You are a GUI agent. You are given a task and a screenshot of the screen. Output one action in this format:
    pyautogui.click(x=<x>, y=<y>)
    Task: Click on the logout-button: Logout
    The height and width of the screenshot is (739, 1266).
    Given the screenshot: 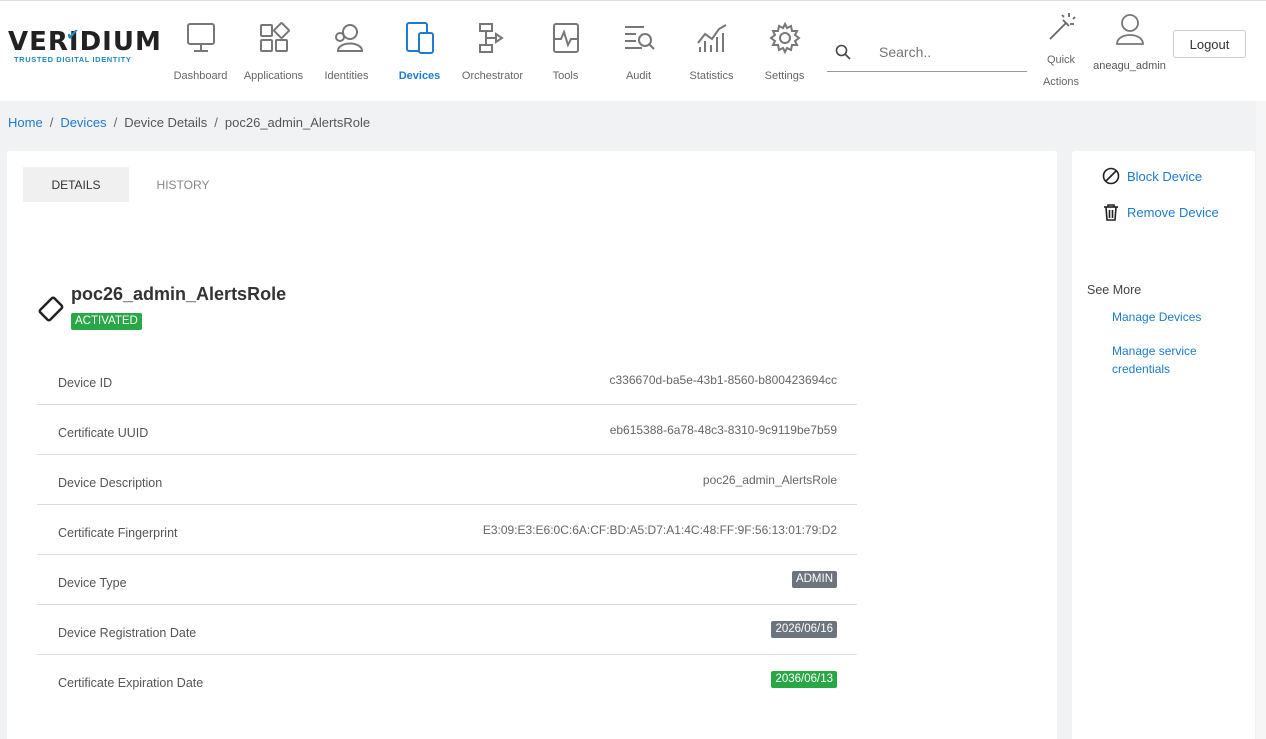 What is the action you would take?
    pyautogui.click(x=1209, y=44)
    